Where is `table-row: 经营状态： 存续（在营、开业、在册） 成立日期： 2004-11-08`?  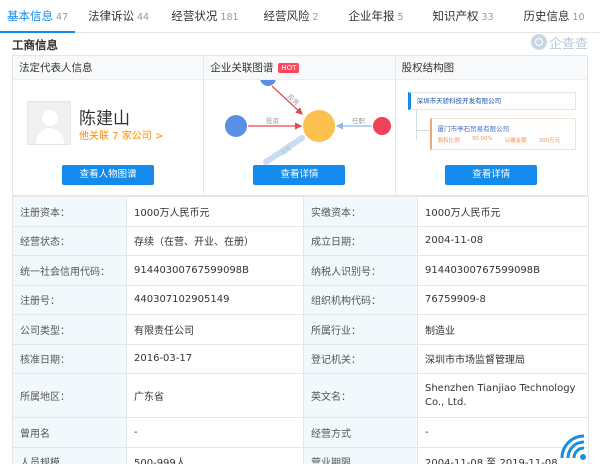 table-row: 经营状态： 存续（在营、开业、在册） 成立日期： 2004-11-08 is located at coordinates (300, 240).